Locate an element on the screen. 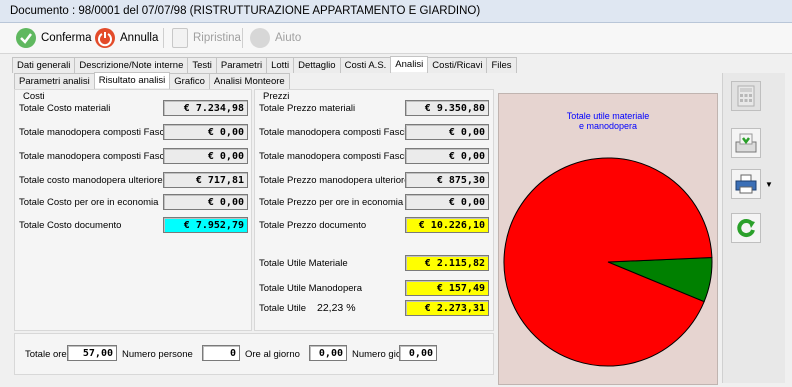 This screenshot has width=792, height=387. right-toolbar: ▼ is located at coordinates (753, 228).